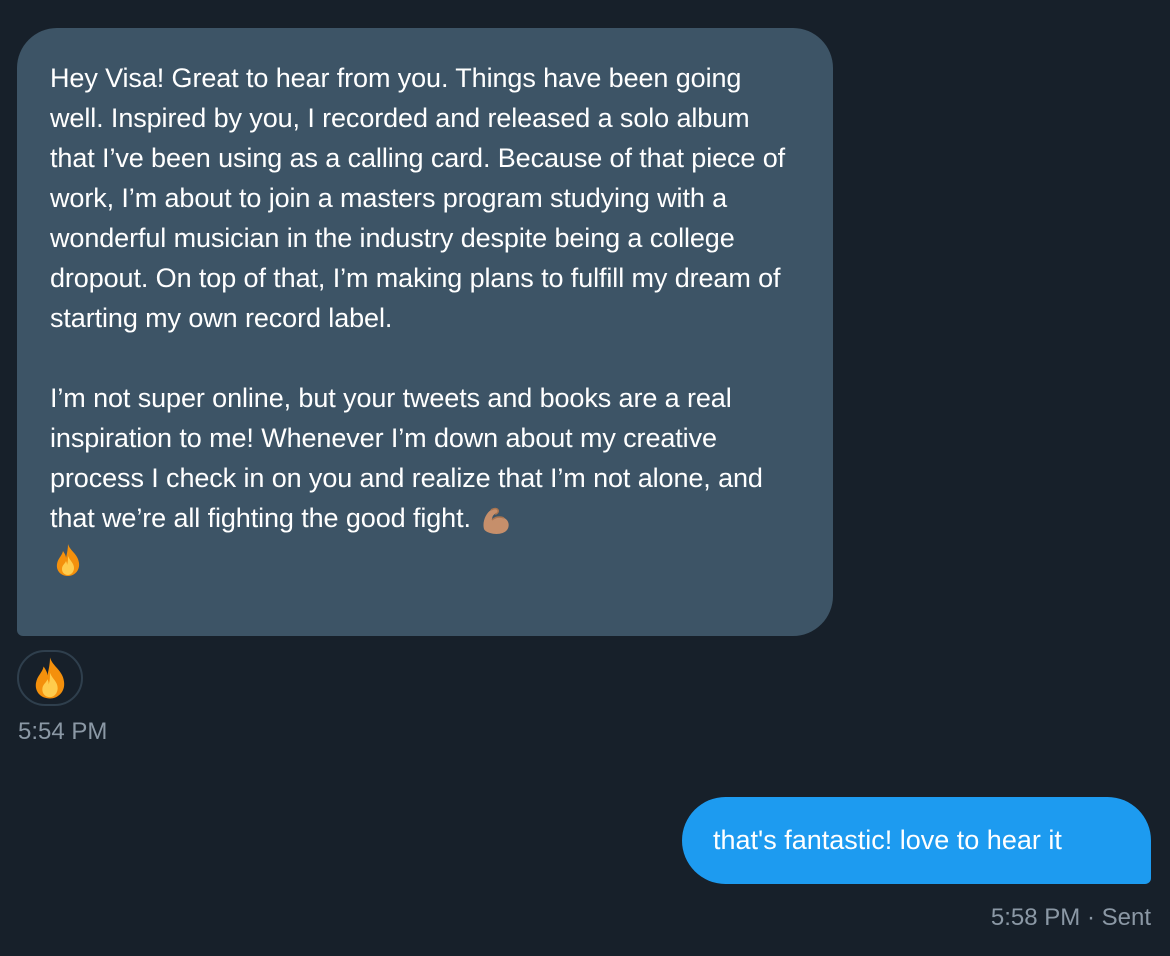 Image resolution: width=1170 pixels, height=956 pixels. Describe the element at coordinates (496, 520) in the screenshot. I see `flexed-biceps-icon` at that location.